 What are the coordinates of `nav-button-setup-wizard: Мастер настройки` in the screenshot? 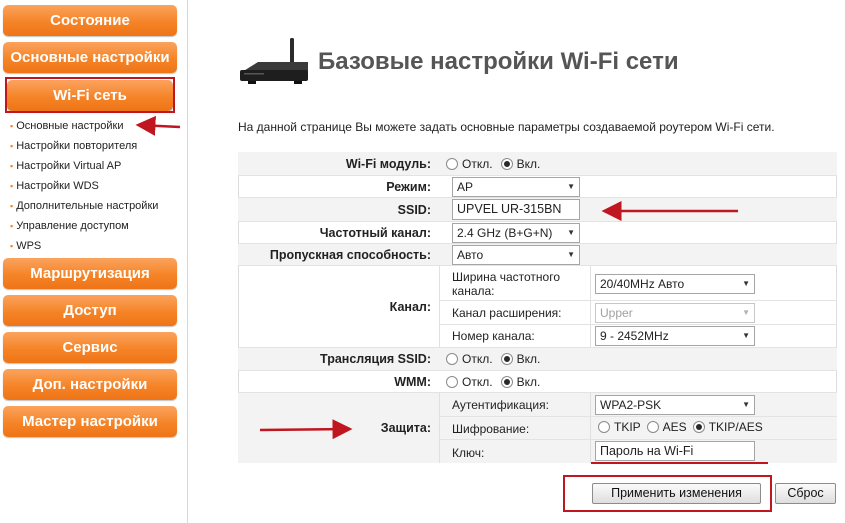 It's located at (90, 421).